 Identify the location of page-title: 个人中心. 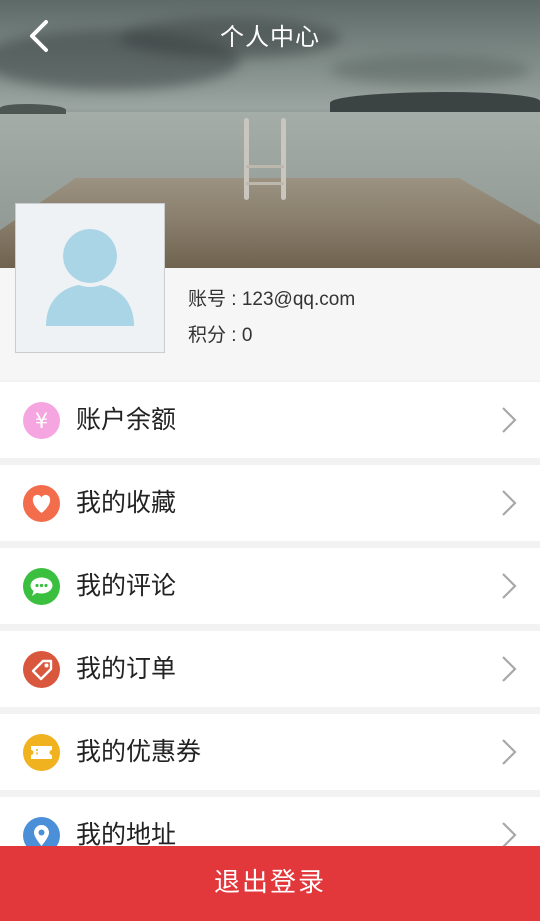
(270, 37).